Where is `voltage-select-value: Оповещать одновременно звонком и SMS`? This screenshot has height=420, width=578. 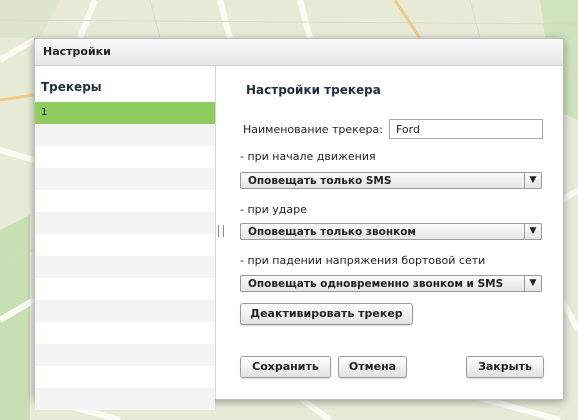 voltage-select-value: Оповещать одновременно звонком и SMS is located at coordinates (376, 284).